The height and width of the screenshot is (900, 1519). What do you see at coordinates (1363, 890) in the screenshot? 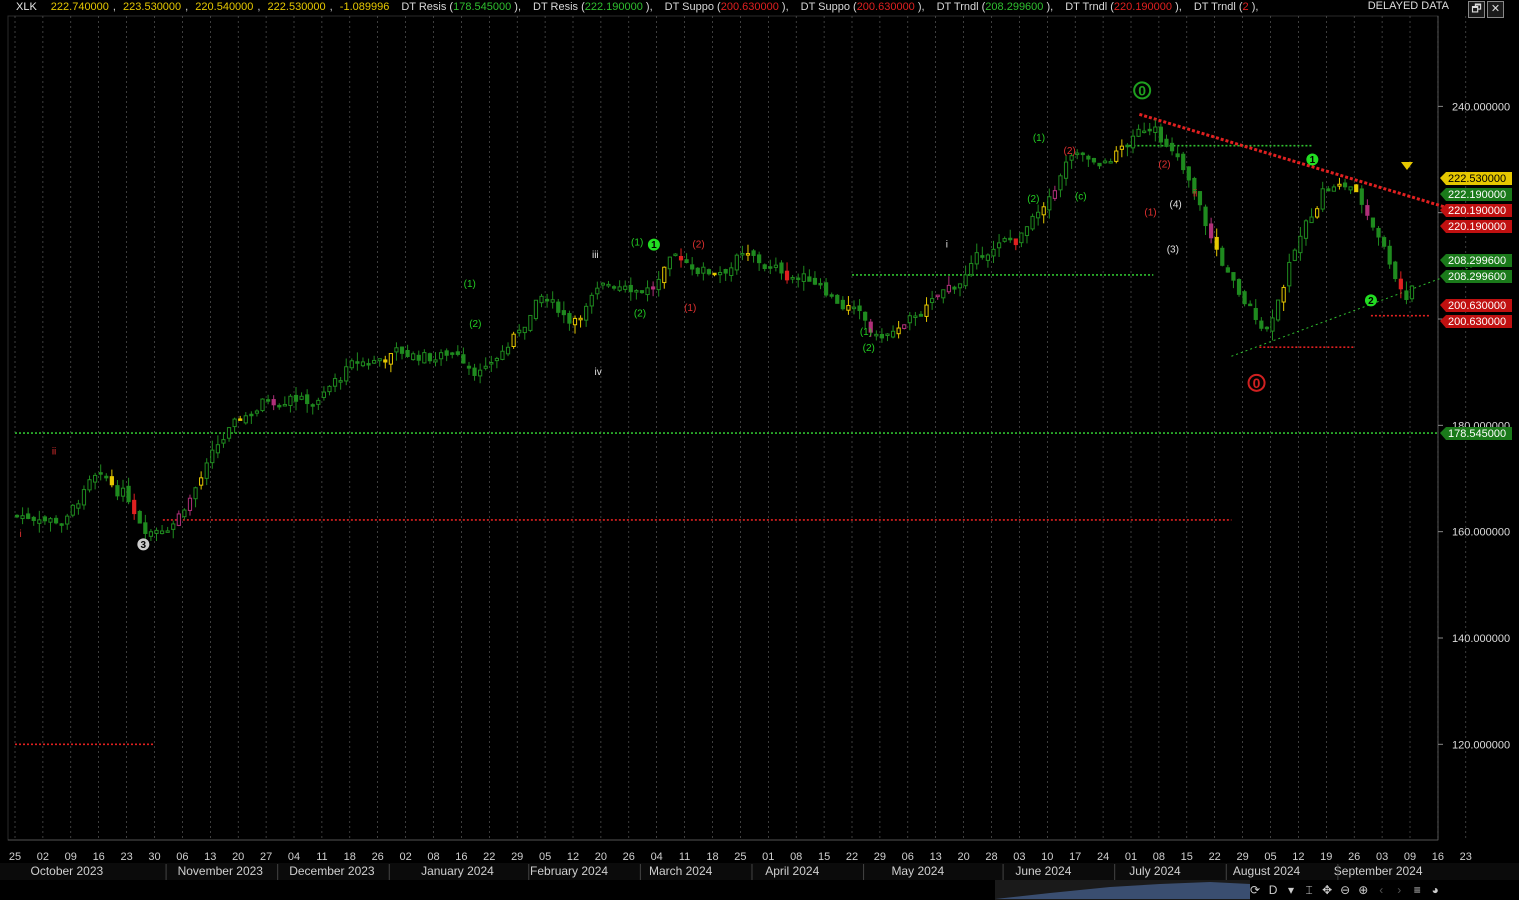
I see `zoom-in-icon: ⊕` at bounding box center [1363, 890].